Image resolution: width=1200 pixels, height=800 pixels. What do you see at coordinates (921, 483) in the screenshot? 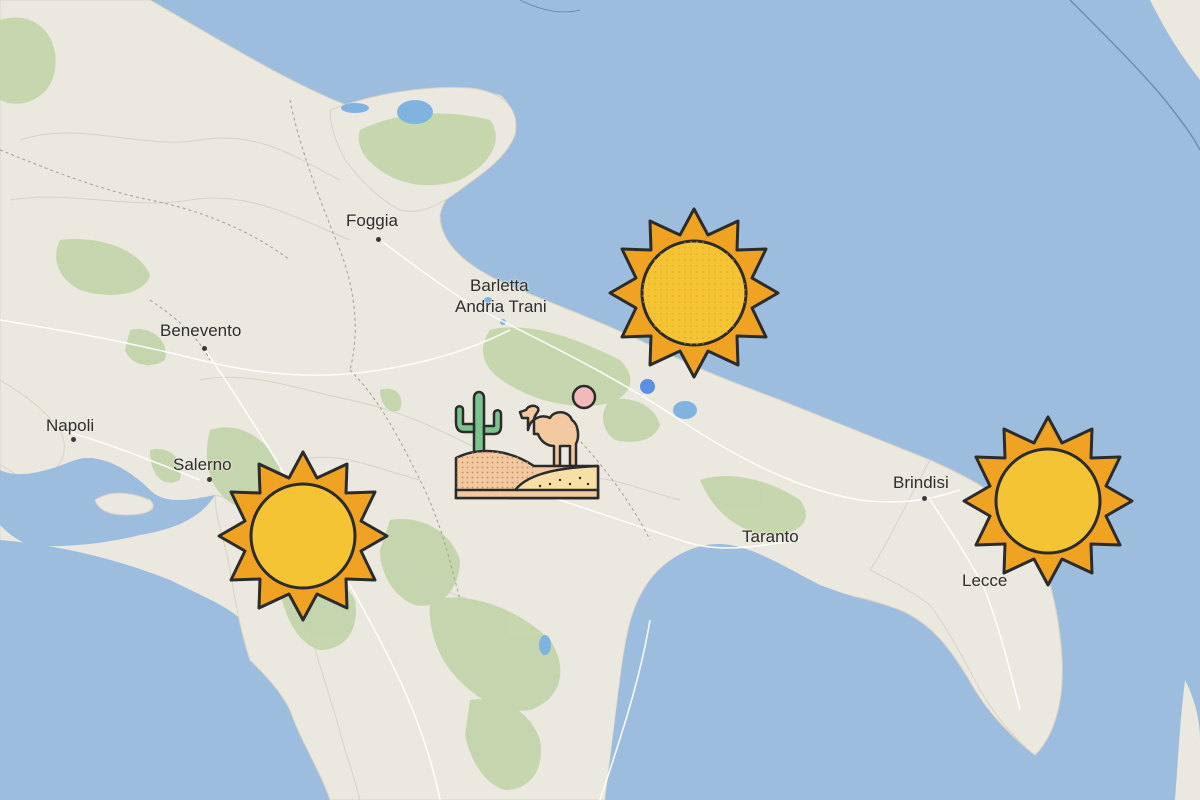
I see `city-label-brindisi: Brindisi` at bounding box center [921, 483].